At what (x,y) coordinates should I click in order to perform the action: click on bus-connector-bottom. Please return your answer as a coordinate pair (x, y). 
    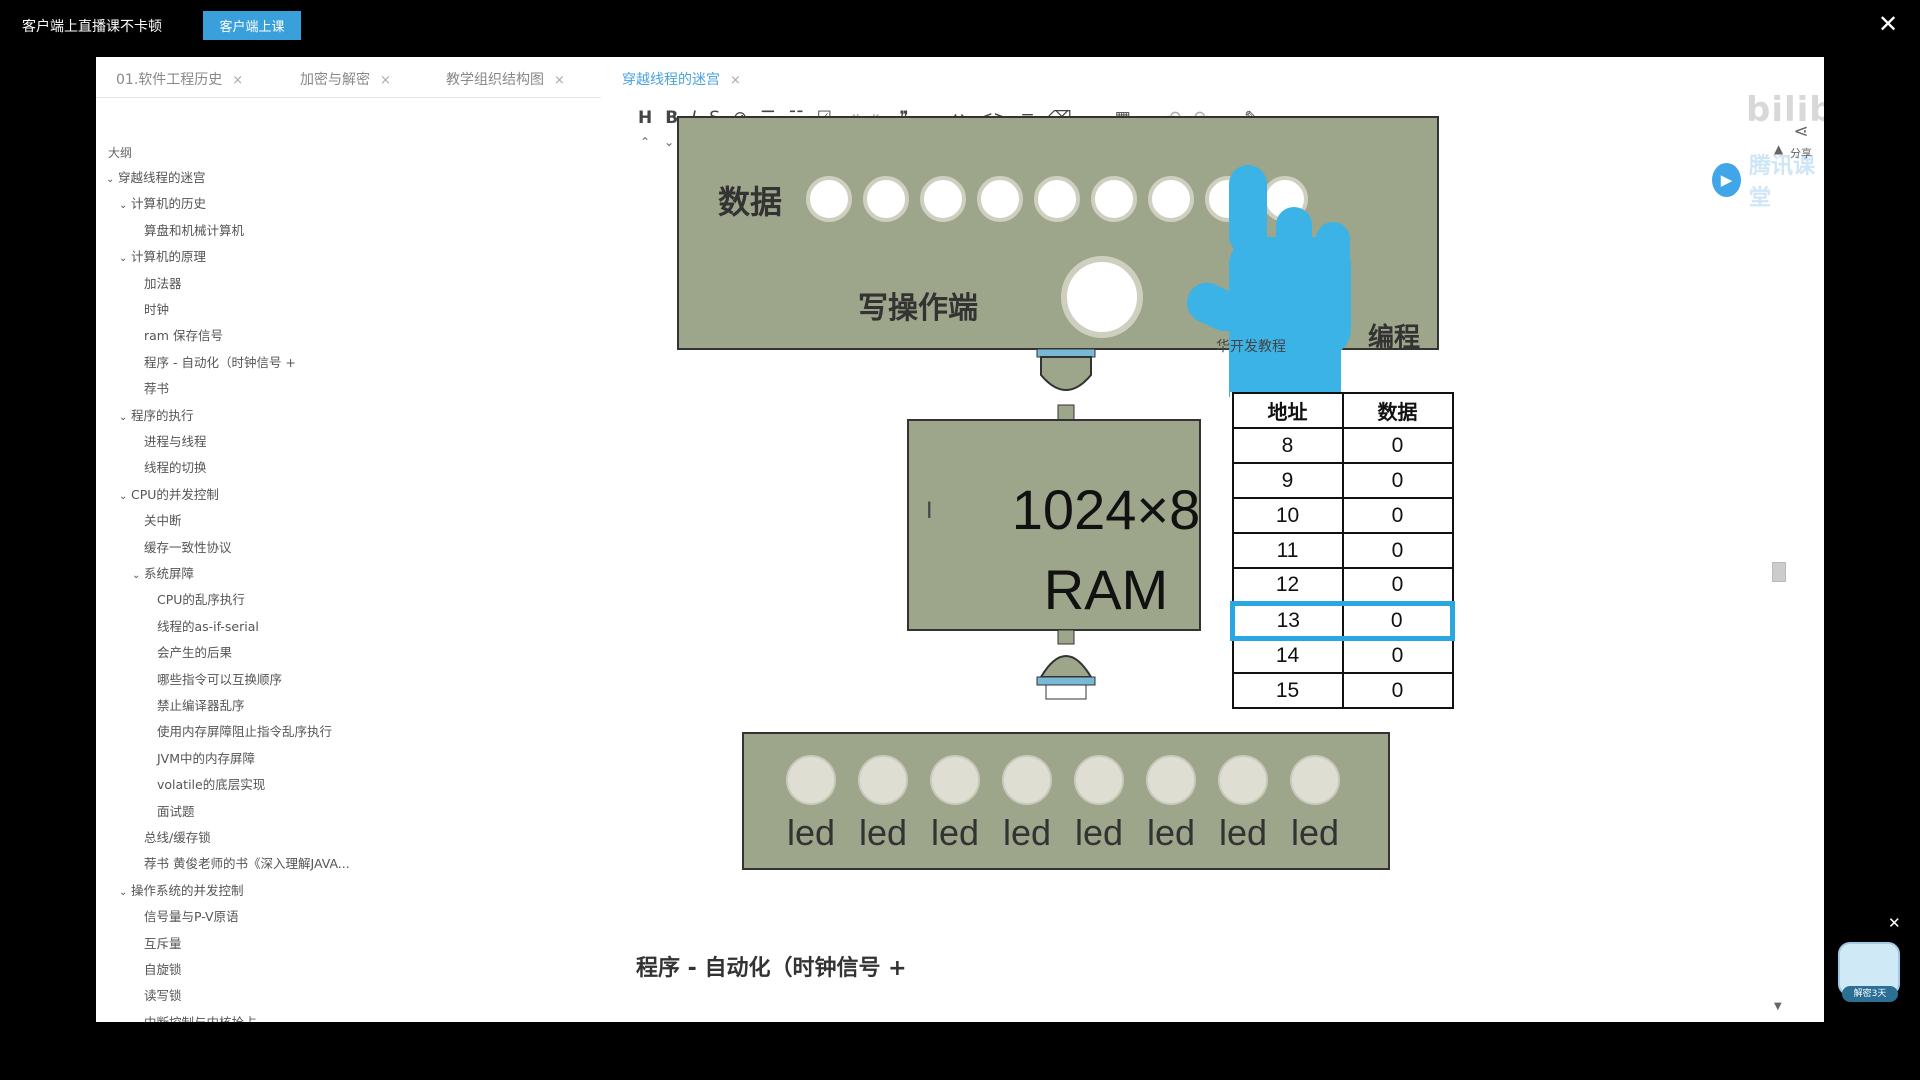
    Looking at the image, I should click on (1066, 664).